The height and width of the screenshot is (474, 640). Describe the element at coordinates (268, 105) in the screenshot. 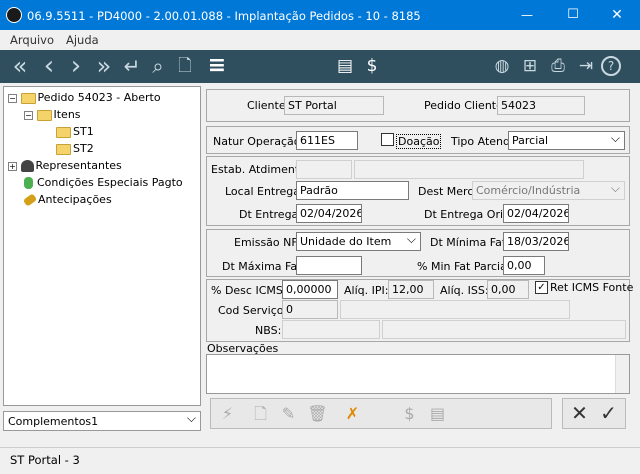

I see `cliente-label: Cliente:` at that location.